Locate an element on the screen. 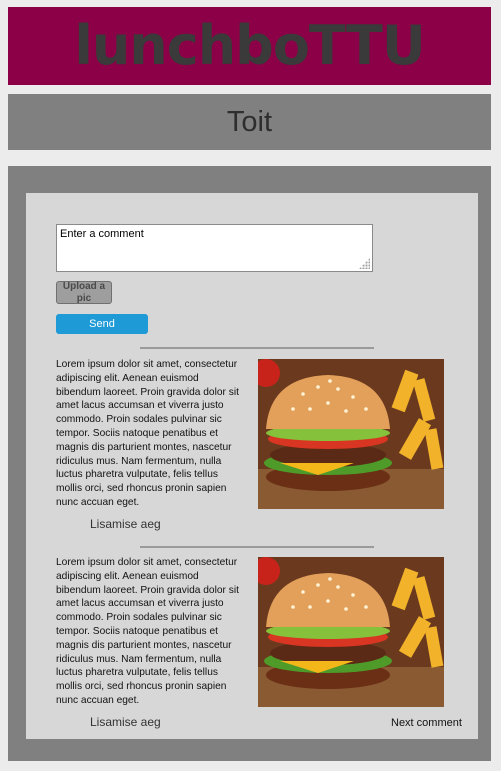 The width and height of the screenshot is (501, 771). upload-pic-label: Upload a pic is located at coordinates (84, 292).